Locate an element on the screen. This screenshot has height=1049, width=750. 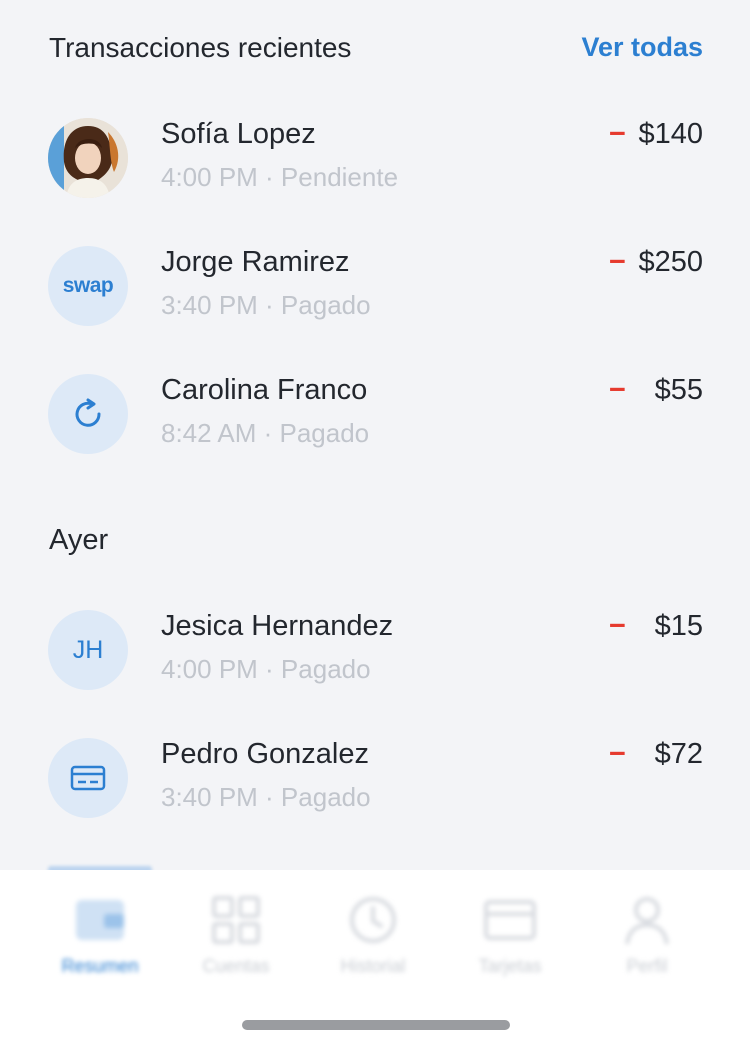
section-label-yesterday: Ayer is located at coordinates (79, 540).